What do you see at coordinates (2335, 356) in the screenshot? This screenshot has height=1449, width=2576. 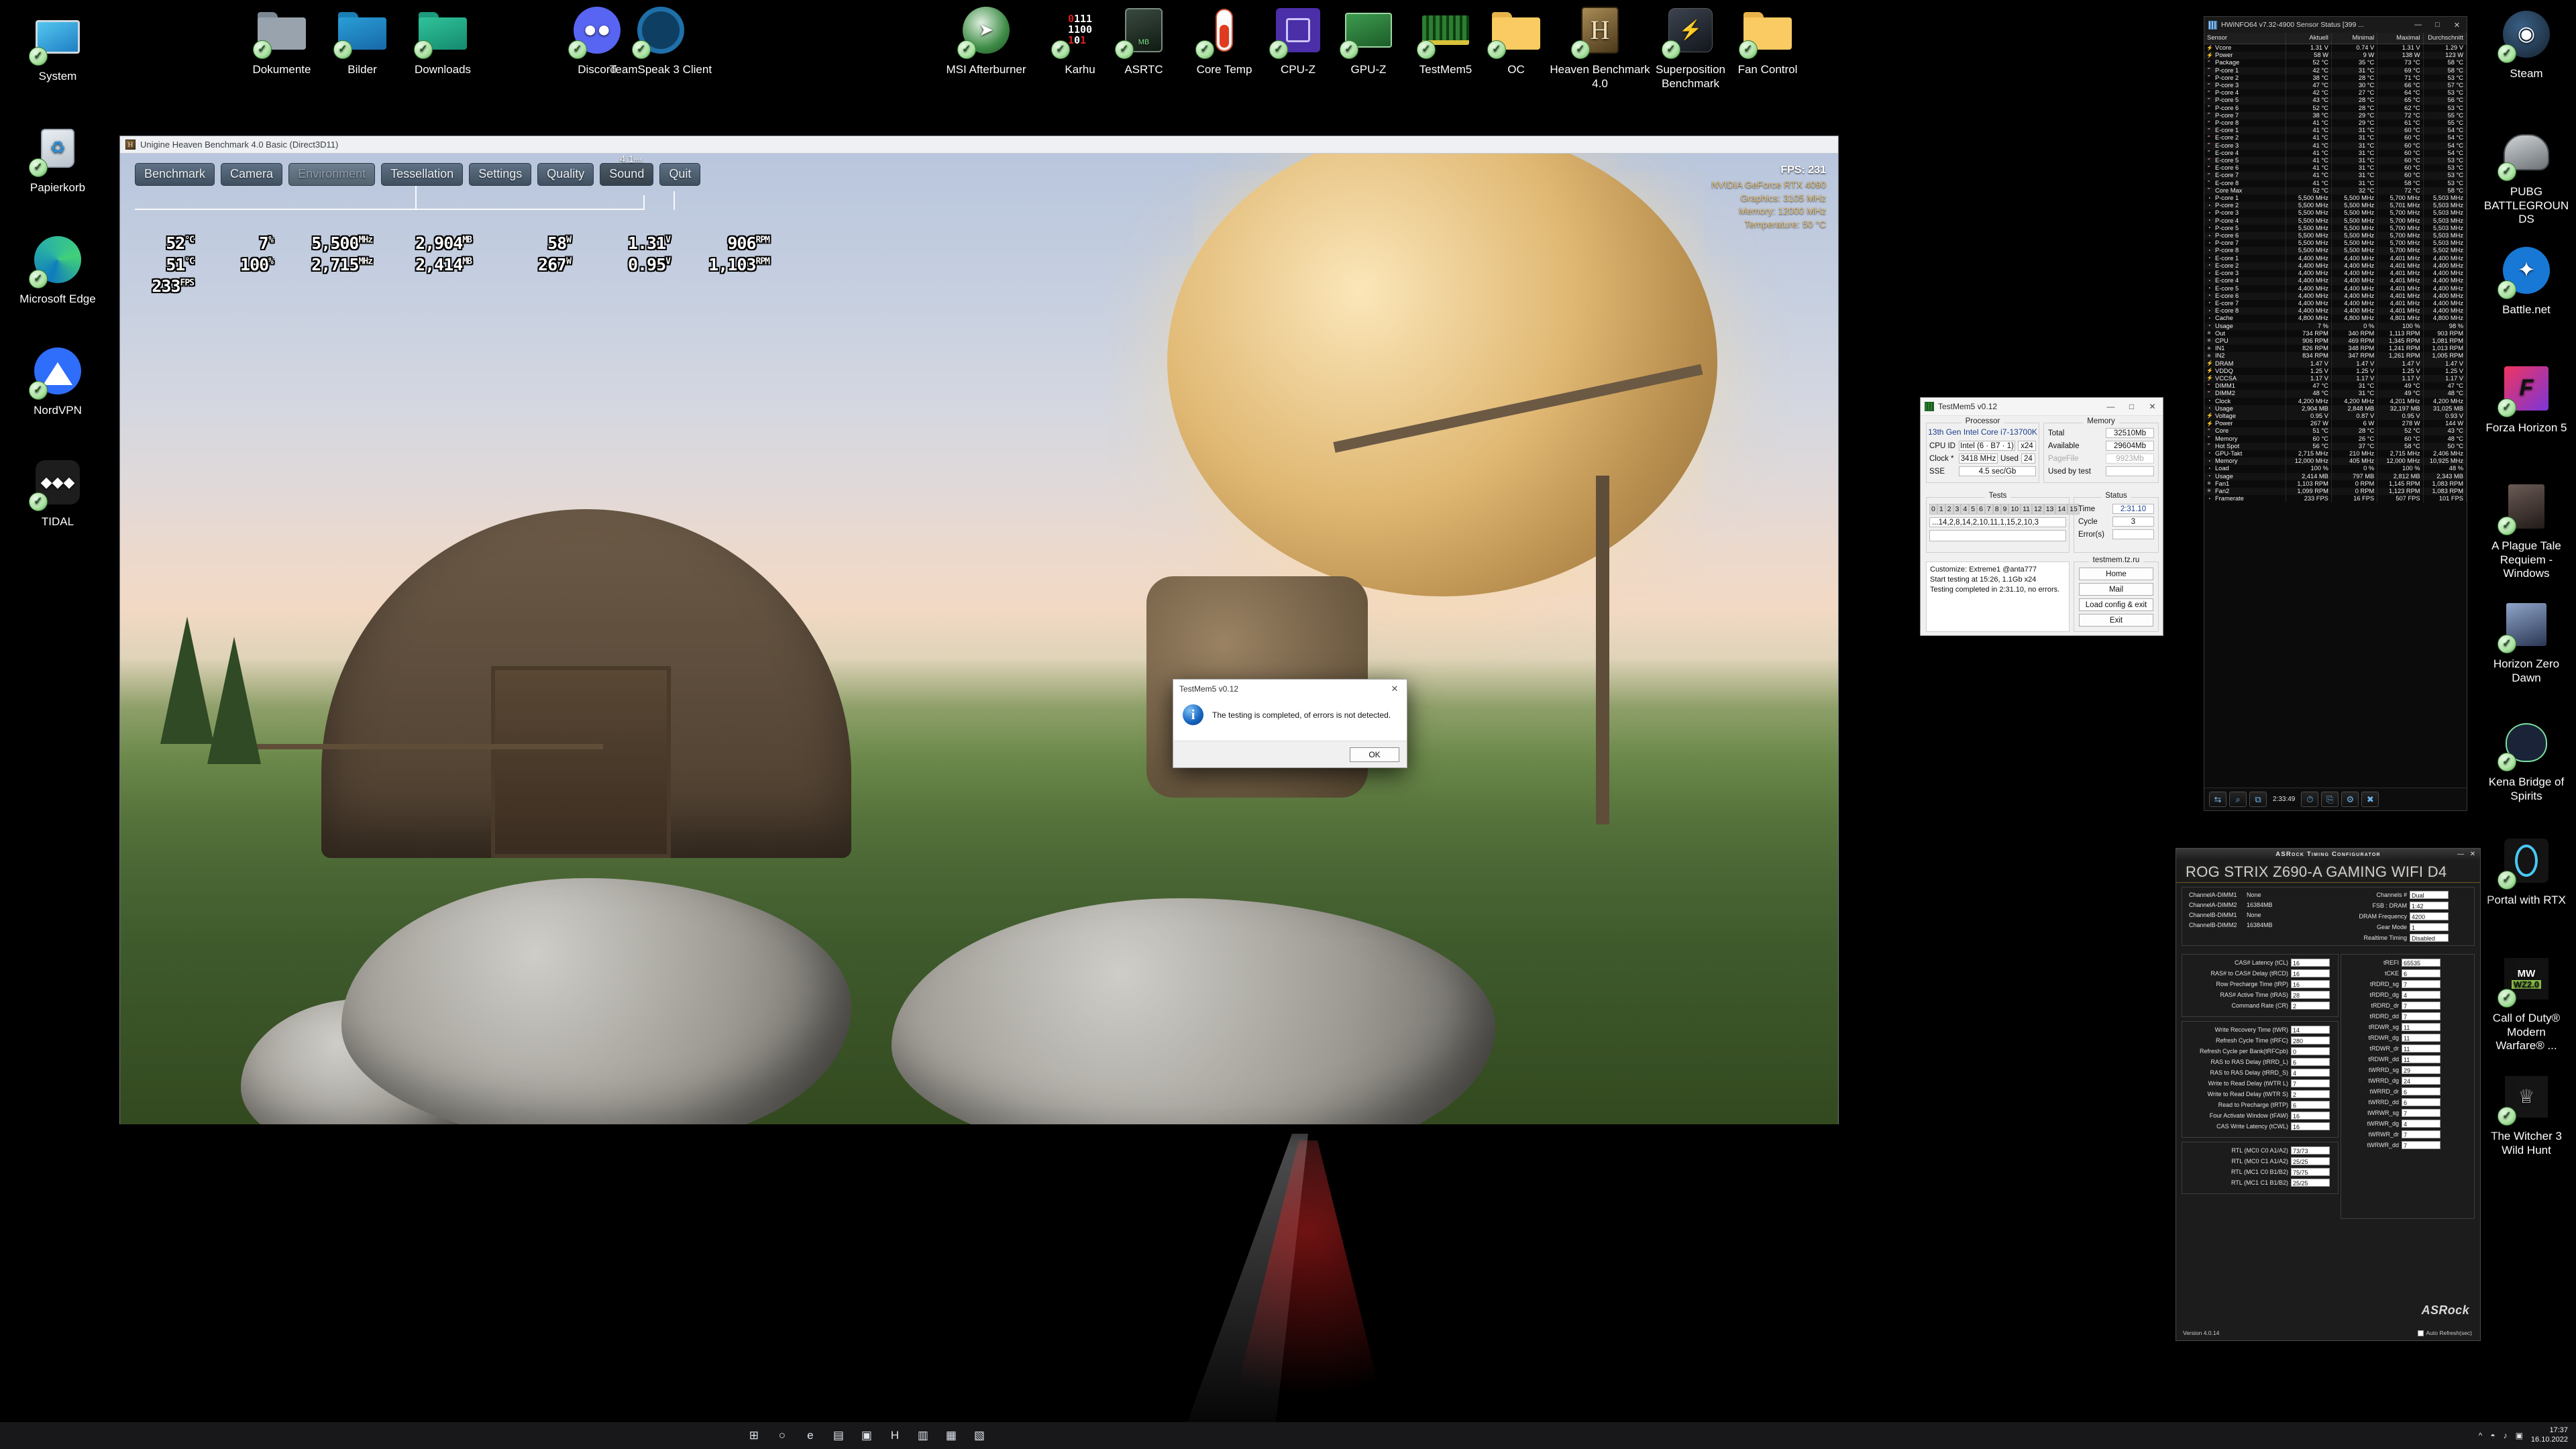 I see `hwinfo-sensor-row: ✳ IN2 834 RPM 347 RPM 1,261 RPM 1,005 RPM` at bounding box center [2335, 356].